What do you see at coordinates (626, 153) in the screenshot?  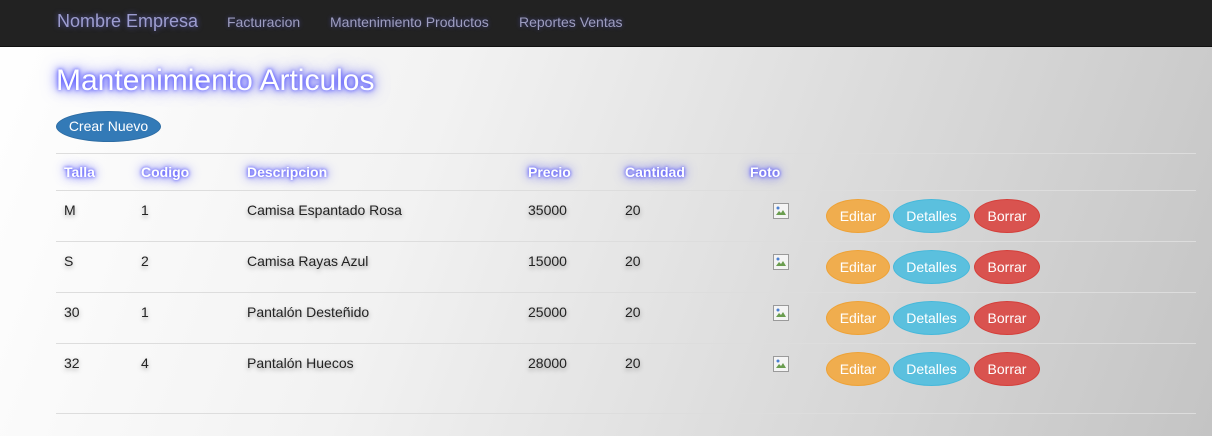 I see `table-top-divider` at bounding box center [626, 153].